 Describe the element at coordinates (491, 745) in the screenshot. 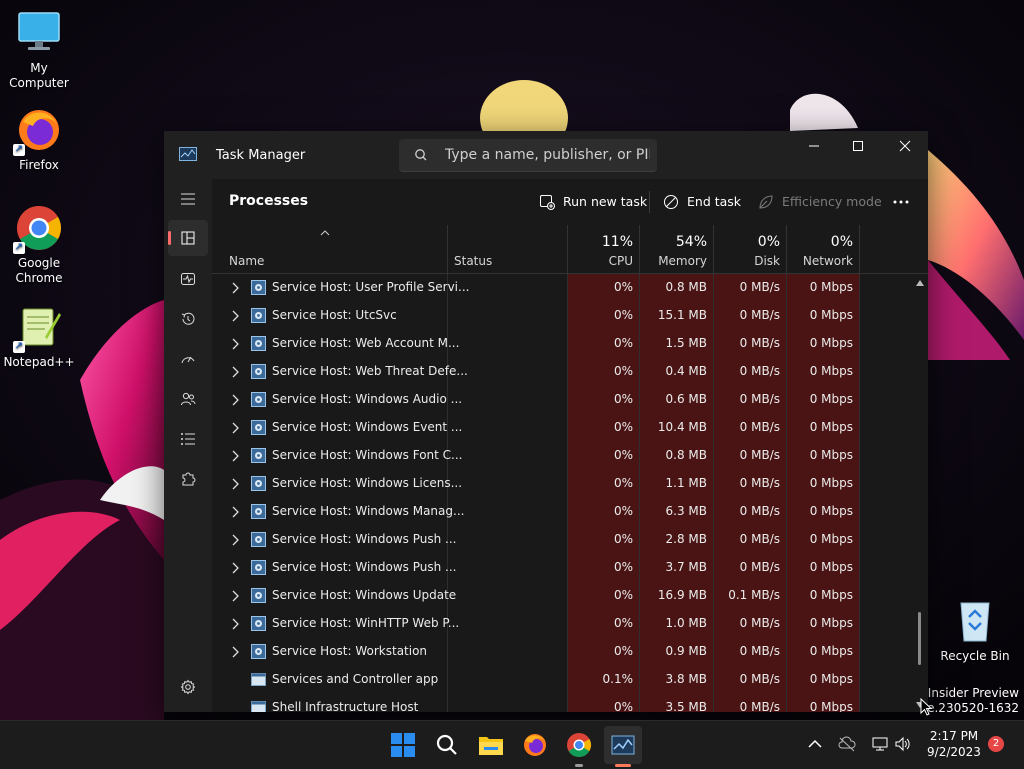

I see `file-explorer-taskbar-button` at that location.